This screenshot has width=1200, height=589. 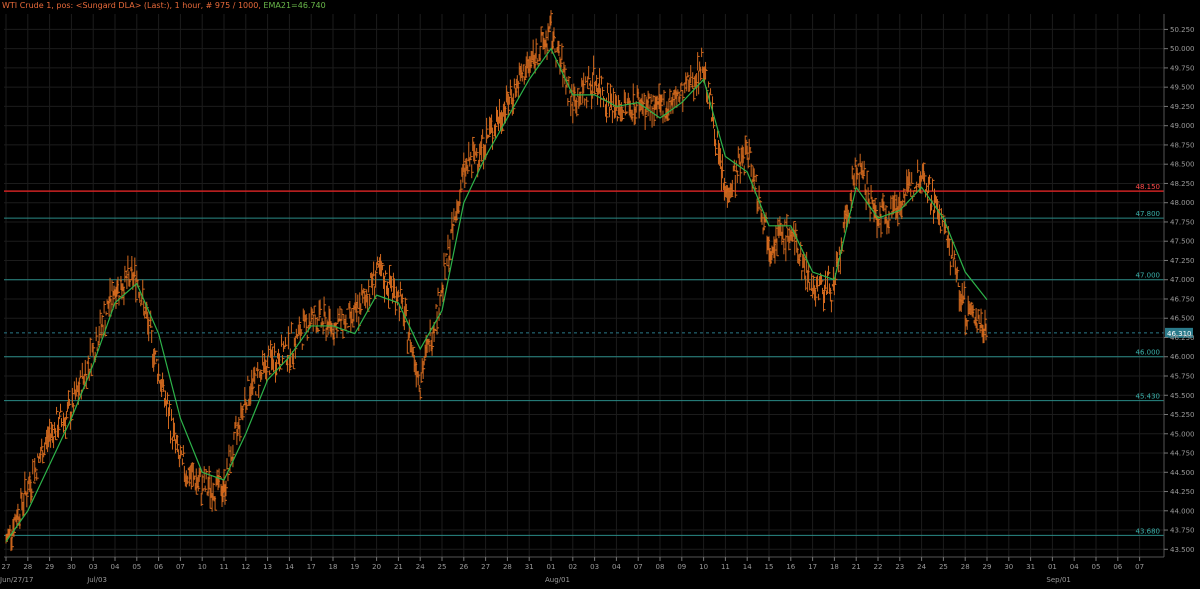 I want to click on y-tick-label: 46.750, so click(x=1182, y=299).